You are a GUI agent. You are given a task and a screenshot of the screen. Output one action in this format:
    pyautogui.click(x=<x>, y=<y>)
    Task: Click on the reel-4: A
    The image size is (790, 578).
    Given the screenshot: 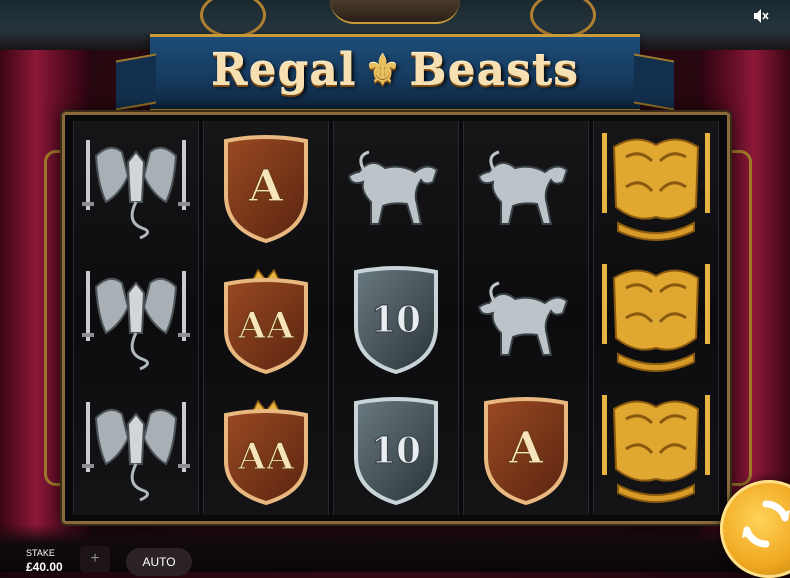 What is the action you would take?
    pyautogui.click(x=526, y=318)
    